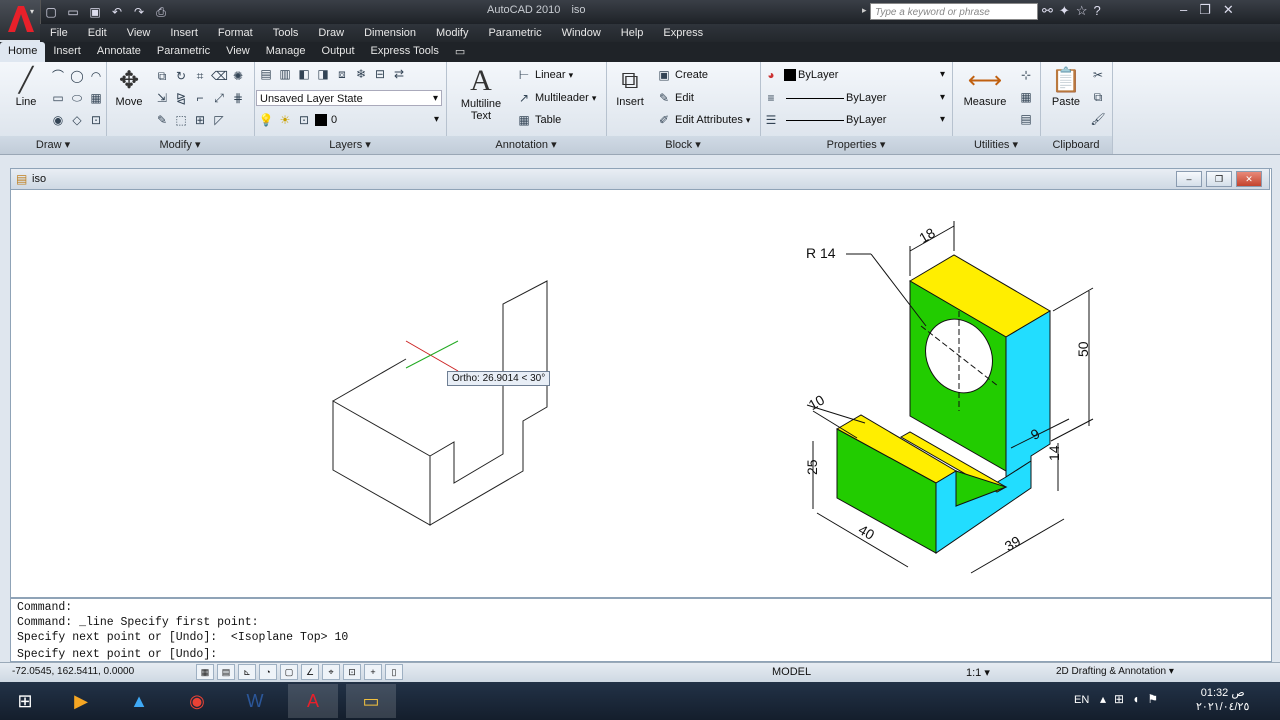  What do you see at coordinates (59, 33) in the screenshot?
I see `menu-file: File` at bounding box center [59, 33].